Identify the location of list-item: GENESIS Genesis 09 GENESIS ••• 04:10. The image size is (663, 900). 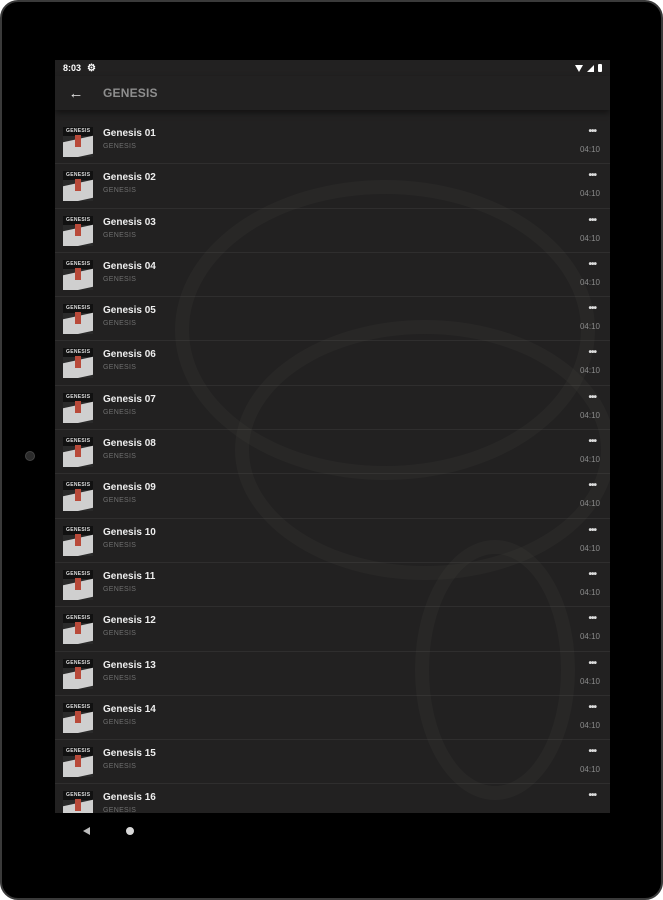
(332, 496).